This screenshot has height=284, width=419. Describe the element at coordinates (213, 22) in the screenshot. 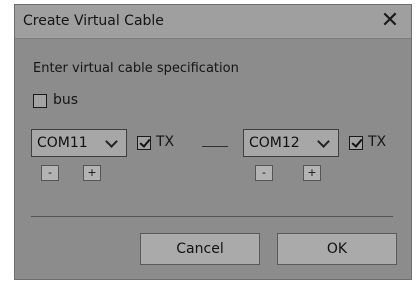

I see `title-bar: Create Virtual Cable ✕` at that location.